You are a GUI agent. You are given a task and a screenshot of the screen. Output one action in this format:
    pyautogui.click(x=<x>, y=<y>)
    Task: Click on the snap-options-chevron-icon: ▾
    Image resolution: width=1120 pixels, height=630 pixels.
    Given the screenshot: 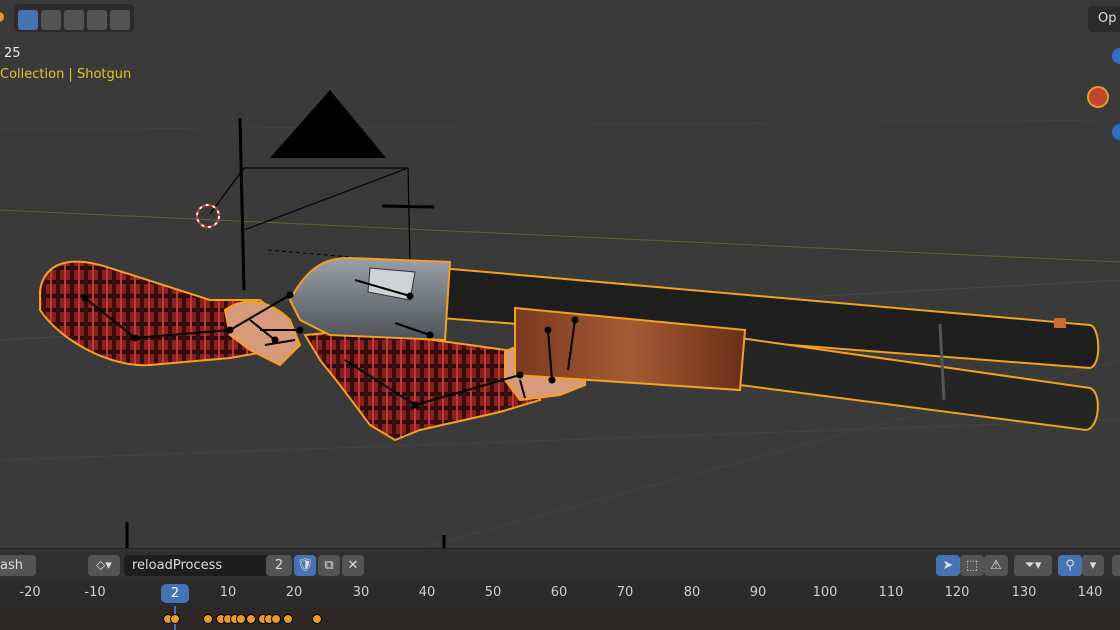 What is the action you would take?
    pyautogui.click(x=1093, y=565)
    